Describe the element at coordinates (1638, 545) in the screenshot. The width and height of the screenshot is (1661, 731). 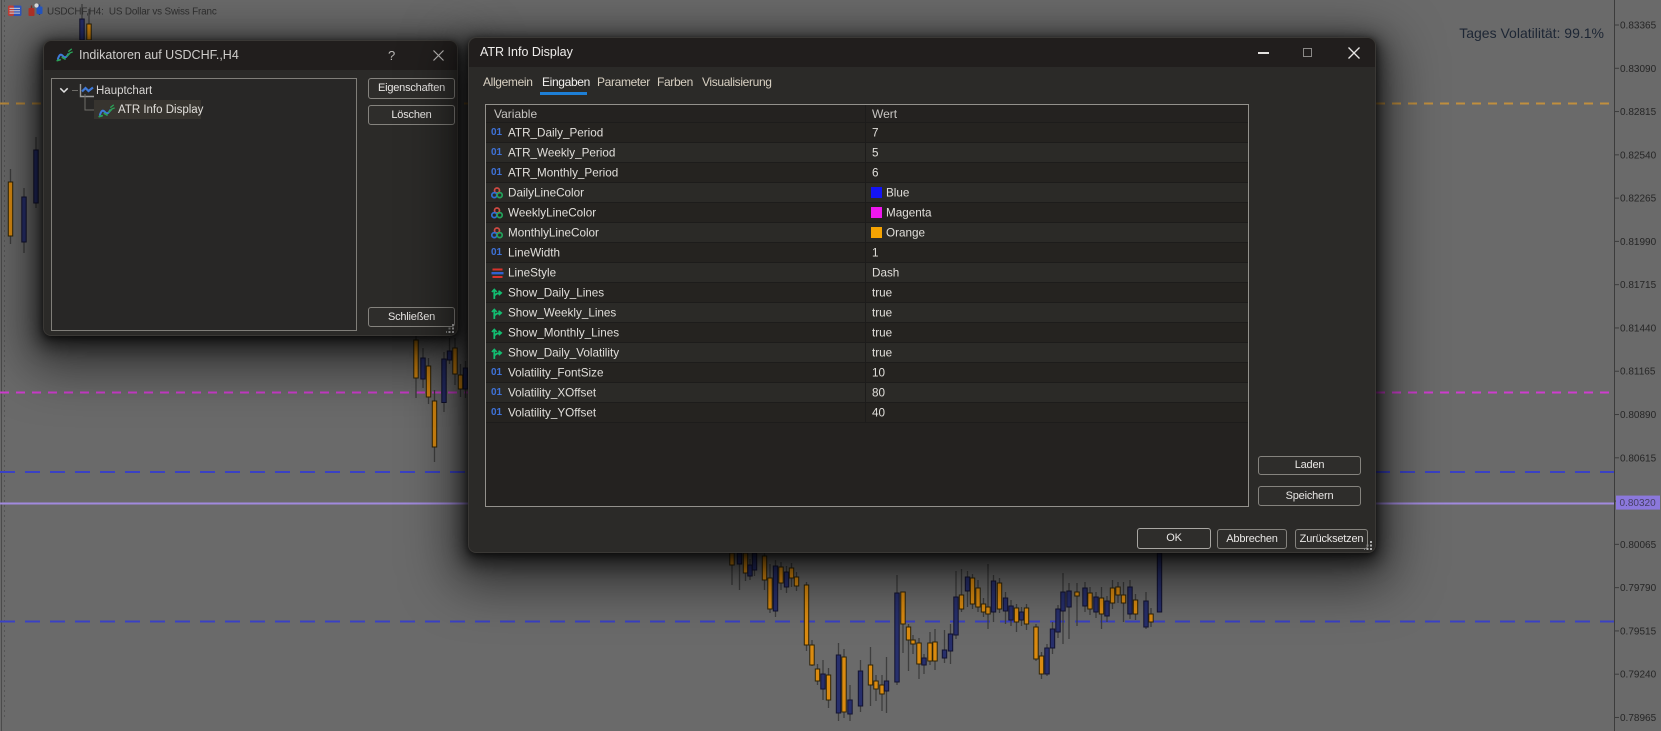
I see `svg-text: 0.80065` at that location.